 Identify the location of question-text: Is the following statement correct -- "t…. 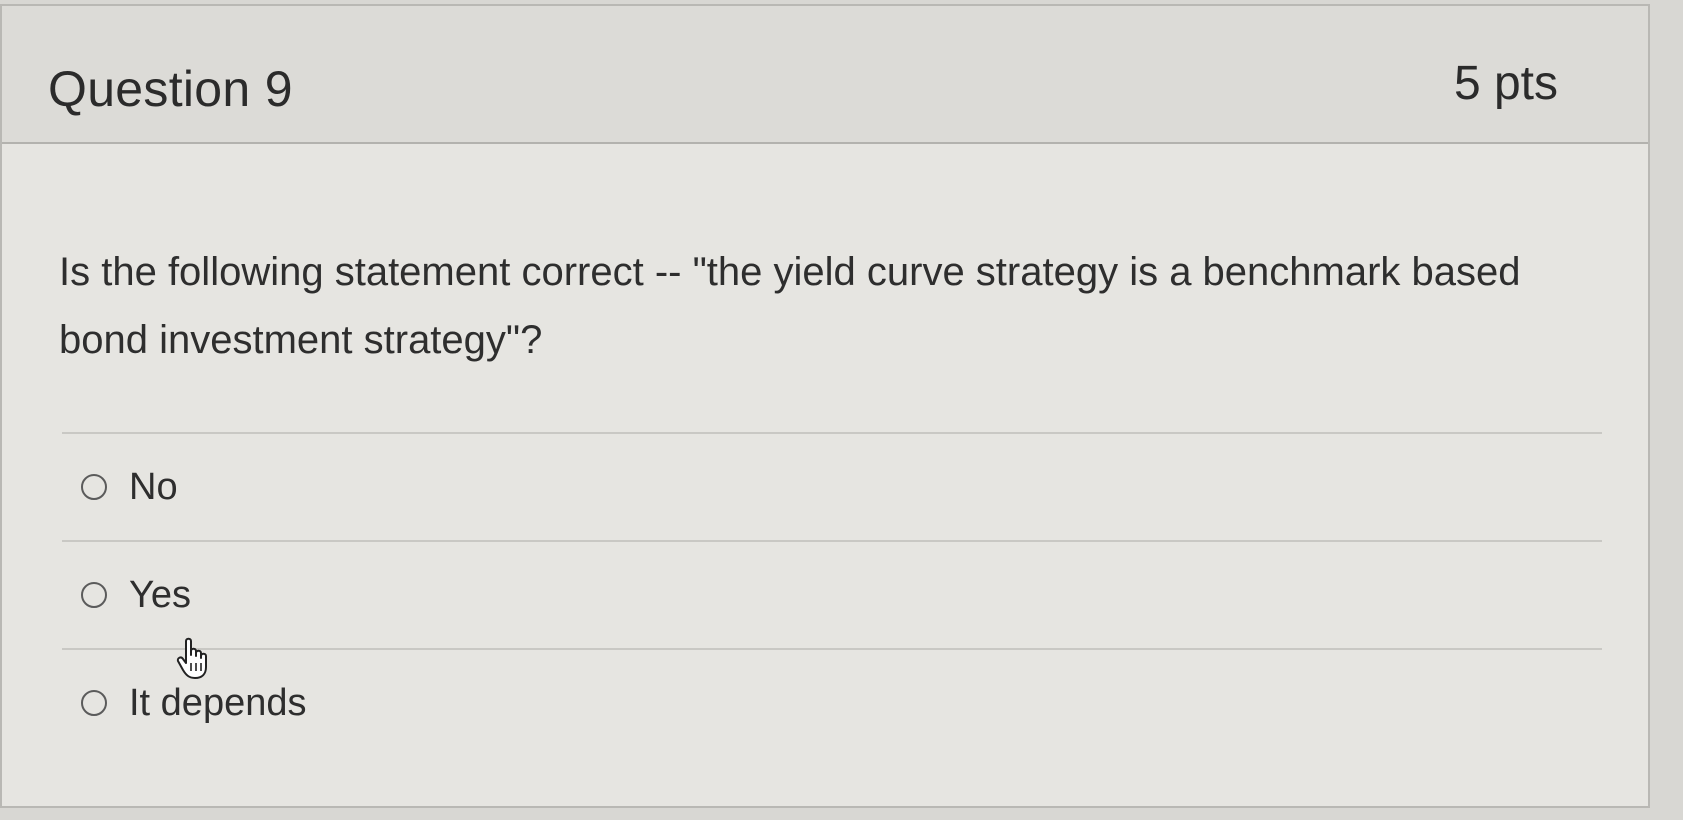
(790, 306).